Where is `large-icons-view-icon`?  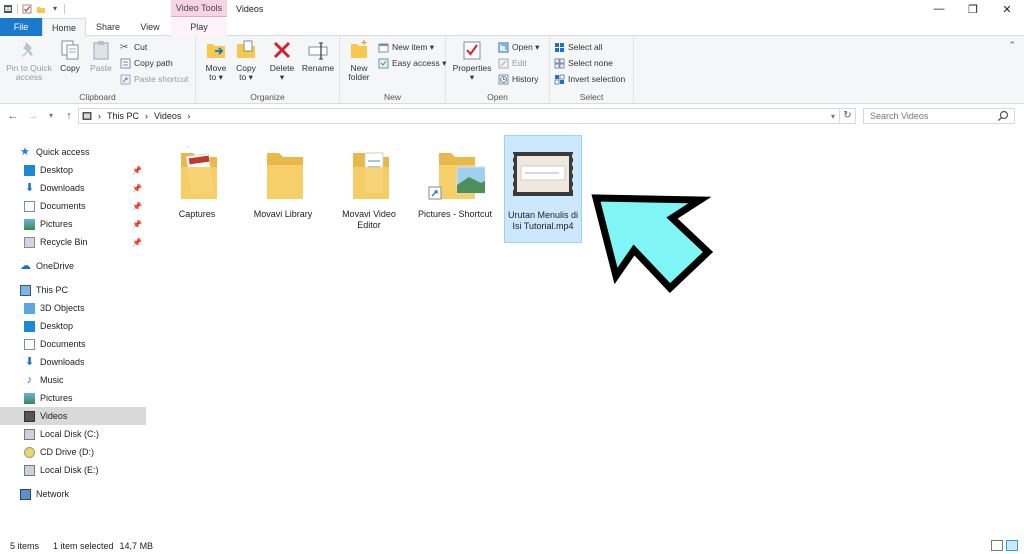 large-icons-view-icon is located at coordinates (1012, 545).